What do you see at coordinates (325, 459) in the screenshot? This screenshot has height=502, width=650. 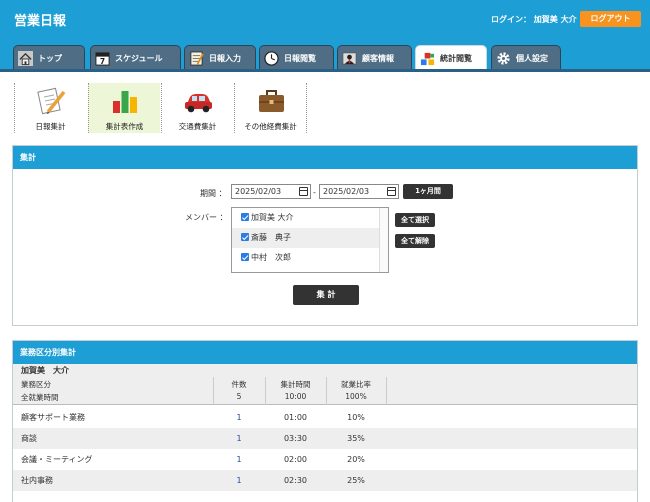 I see `table-row: 会議・ミーティング 1 02:00 20%` at bounding box center [325, 459].